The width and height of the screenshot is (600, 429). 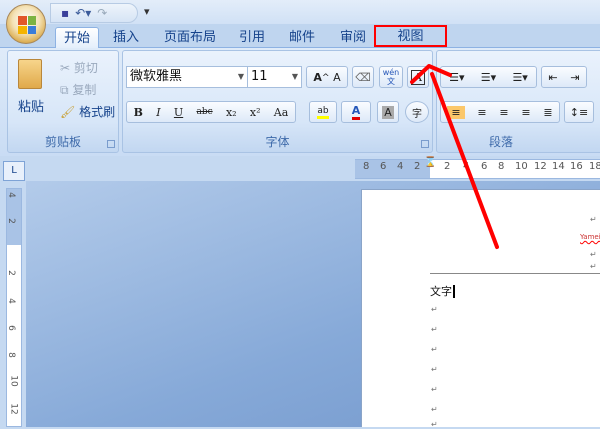 I want to click on arrow-shaft, so click(x=464, y=160).